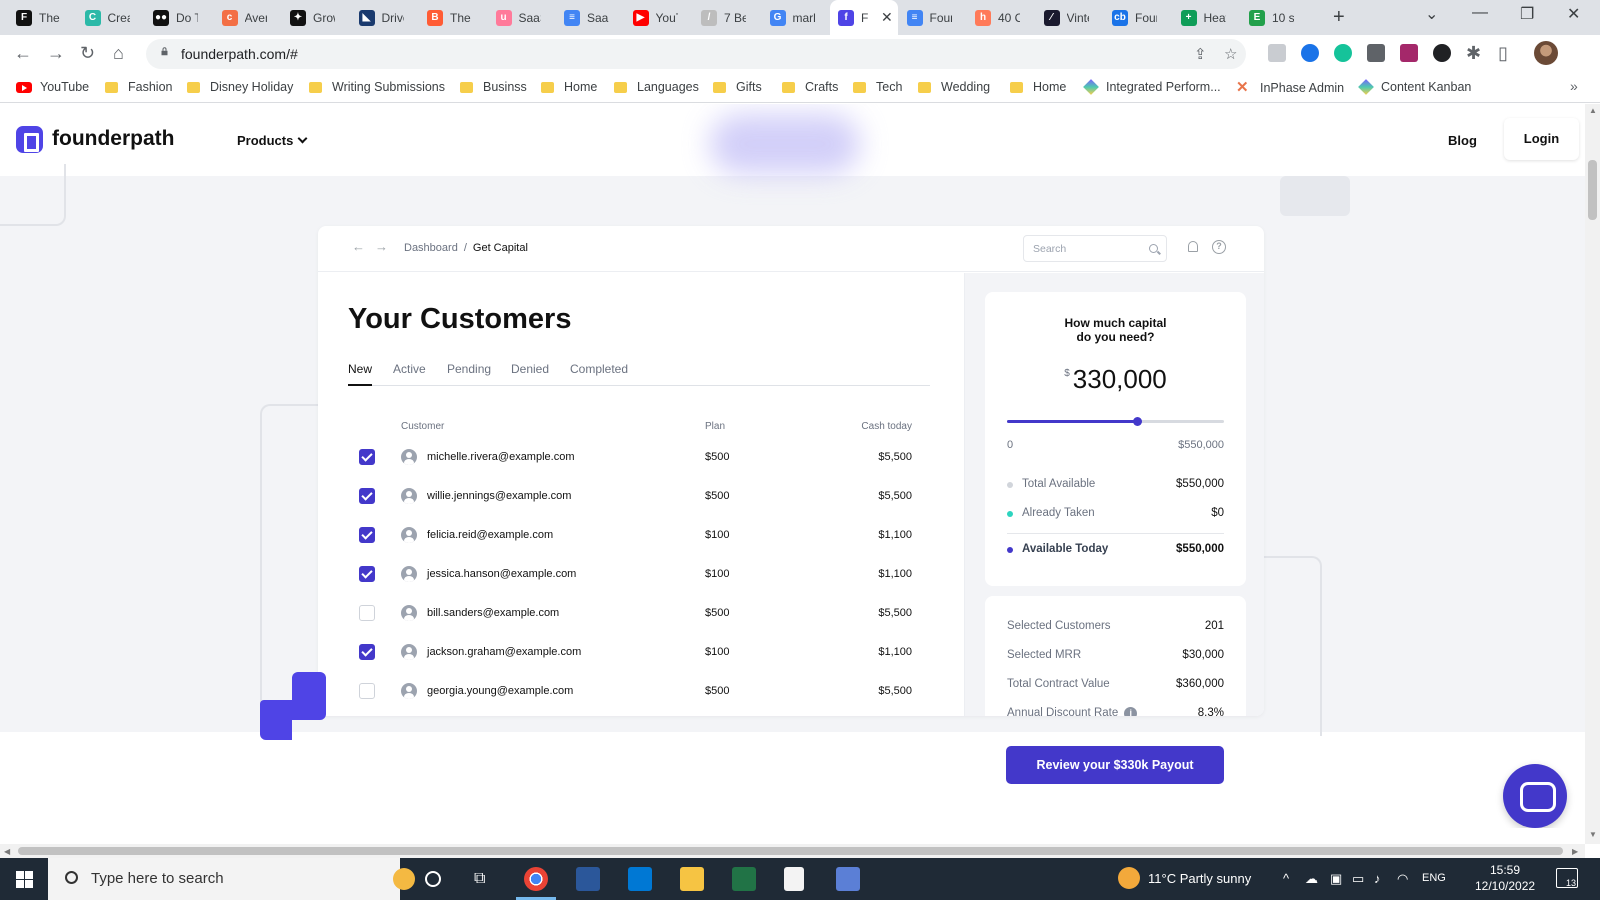  Describe the element at coordinates (23, 53) in the screenshot. I see `back-icon: ←` at that location.